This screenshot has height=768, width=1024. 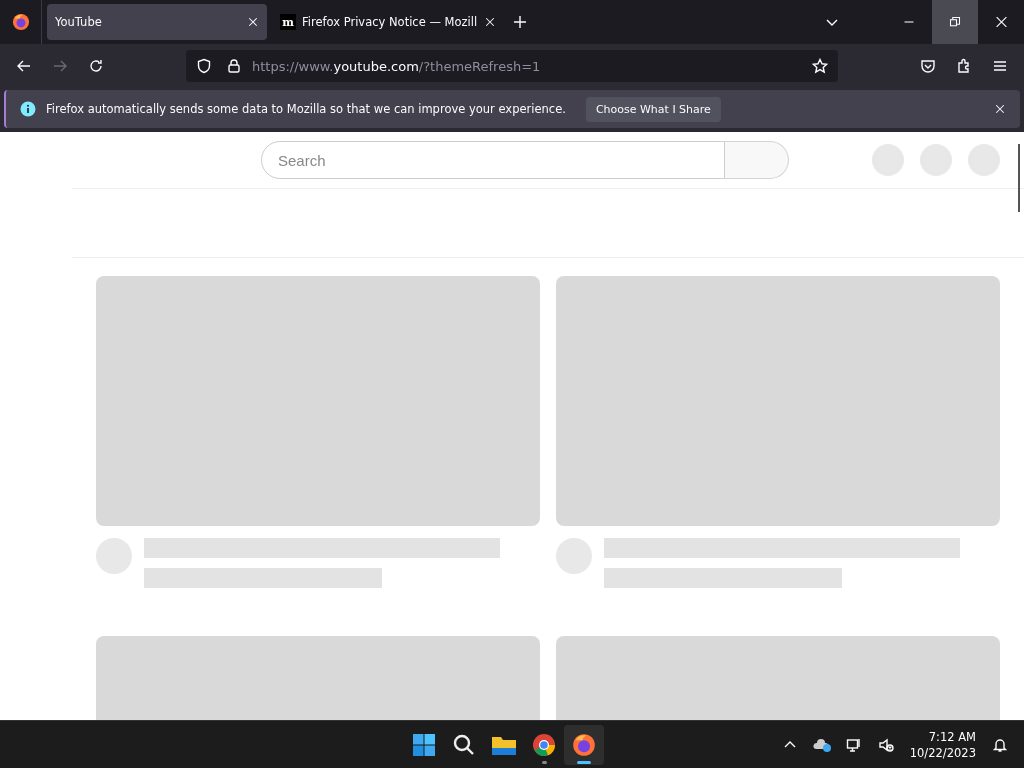 What do you see at coordinates (544, 744) in the screenshot?
I see `chrome-logo-icon` at bounding box center [544, 744].